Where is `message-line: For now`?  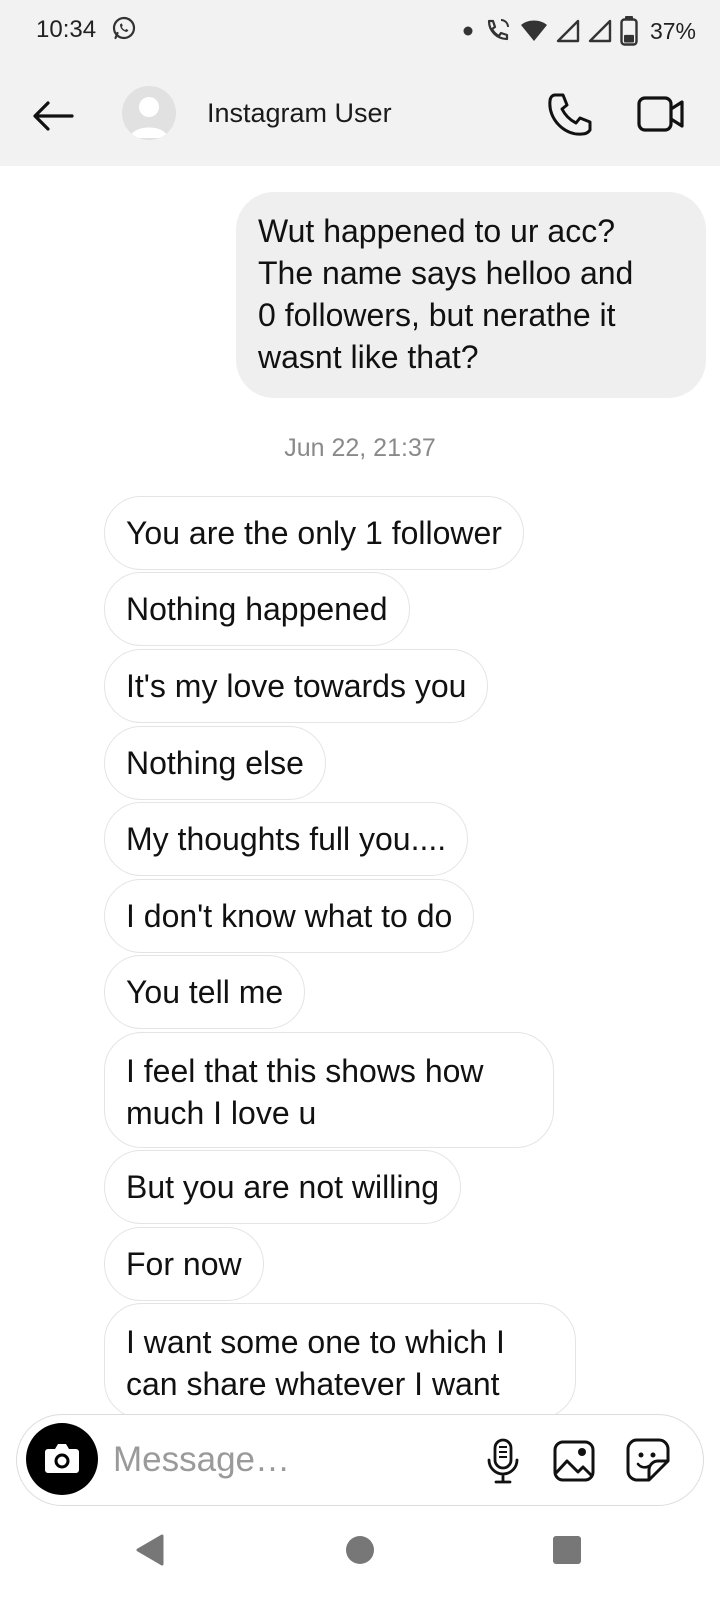
message-line: For now is located at coordinates (184, 1264).